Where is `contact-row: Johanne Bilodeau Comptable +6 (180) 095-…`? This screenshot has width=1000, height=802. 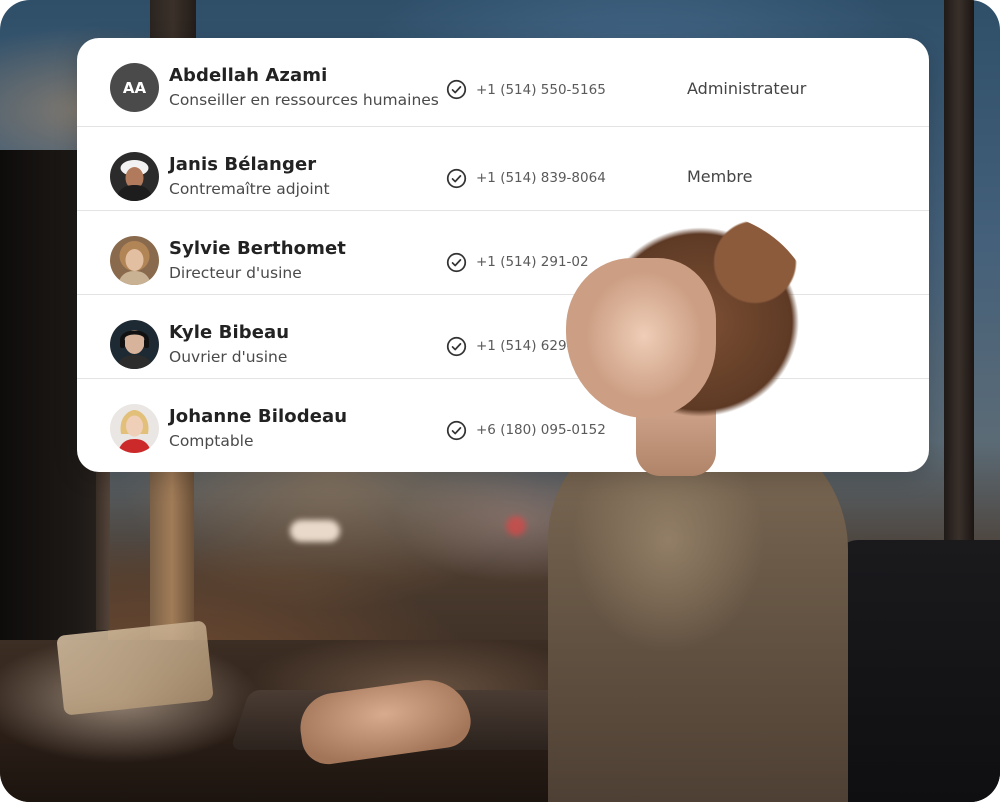 contact-row: Johanne Bilodeau Comptable +6 (180) 095-… is located at coordinates (503, 420).